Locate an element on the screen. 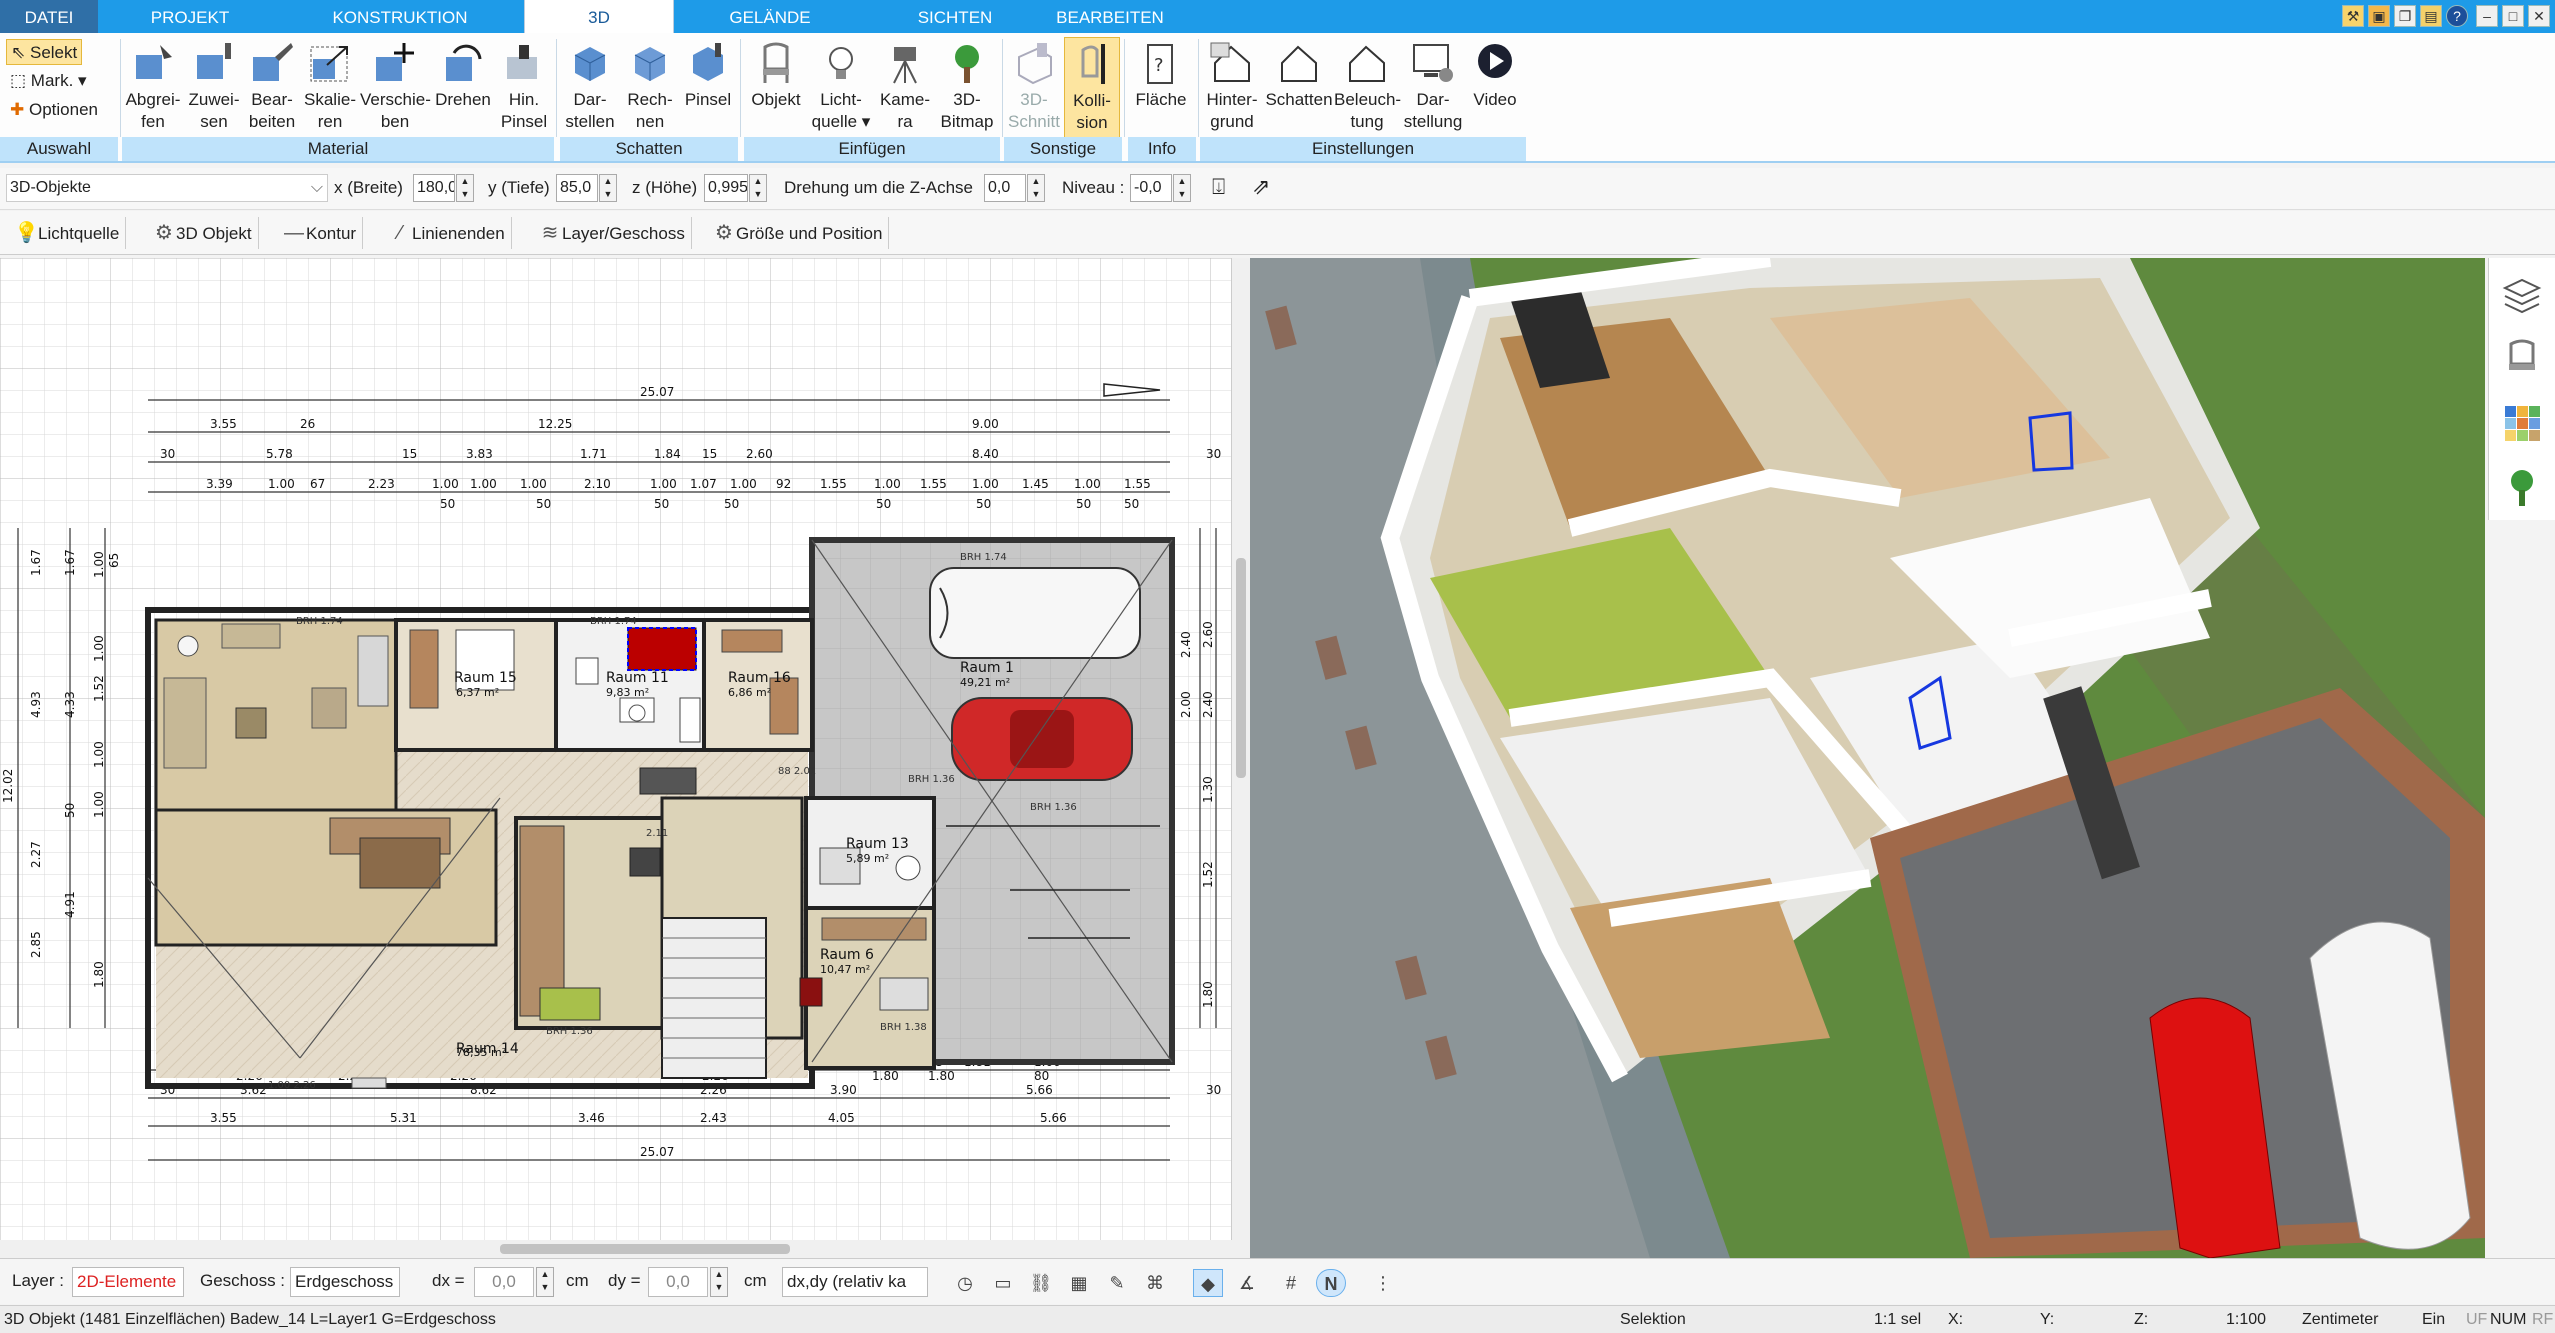 The height and width of the screenshot is (1333, 2555). dy-spinner: ▲ ▼ is located at coordinates (719, 1282).